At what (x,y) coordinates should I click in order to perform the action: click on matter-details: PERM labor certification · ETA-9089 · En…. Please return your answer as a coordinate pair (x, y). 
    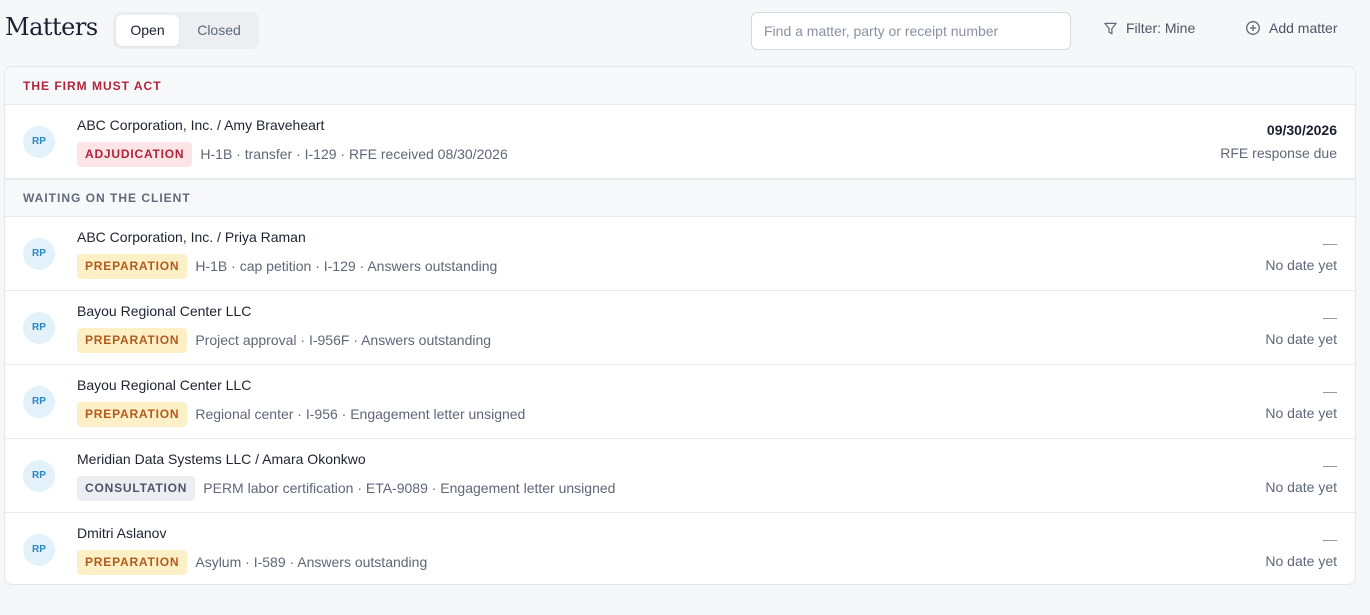
    Looking at the image, I should click on (409, 488).